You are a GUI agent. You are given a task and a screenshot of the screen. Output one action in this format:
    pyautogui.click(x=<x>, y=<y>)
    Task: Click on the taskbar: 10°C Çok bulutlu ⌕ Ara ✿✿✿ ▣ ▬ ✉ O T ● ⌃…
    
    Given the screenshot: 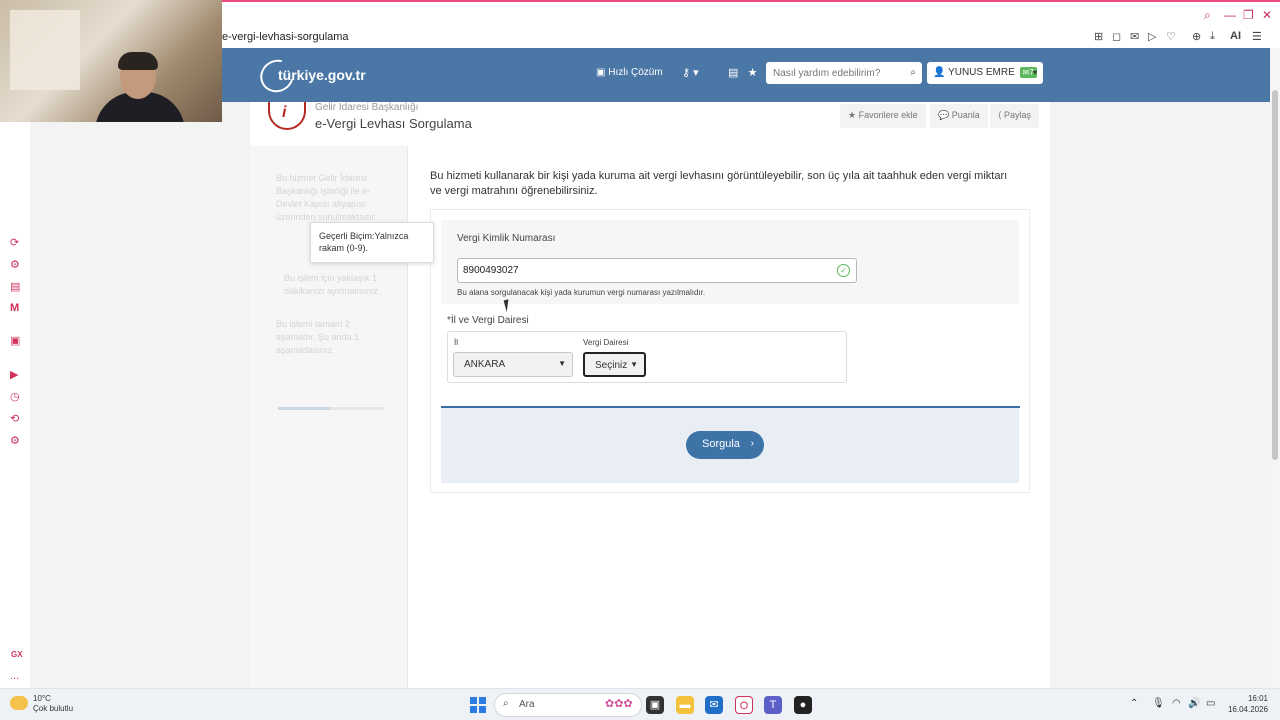 What is the action you would take?
    pyautogui.click(x=640, y=704)
    